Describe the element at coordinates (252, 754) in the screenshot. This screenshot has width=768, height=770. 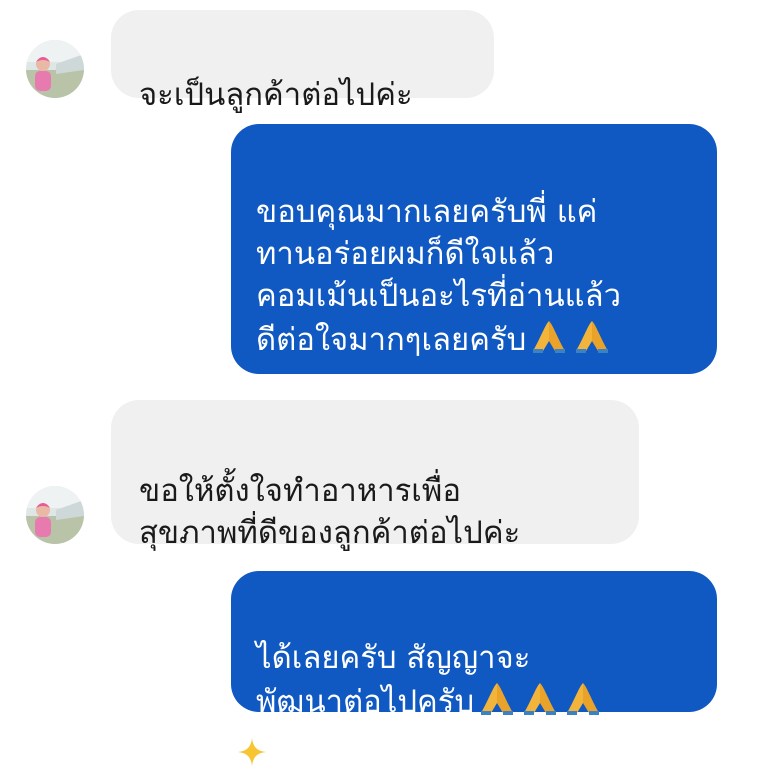
I see `sparkle-icon` at that location.